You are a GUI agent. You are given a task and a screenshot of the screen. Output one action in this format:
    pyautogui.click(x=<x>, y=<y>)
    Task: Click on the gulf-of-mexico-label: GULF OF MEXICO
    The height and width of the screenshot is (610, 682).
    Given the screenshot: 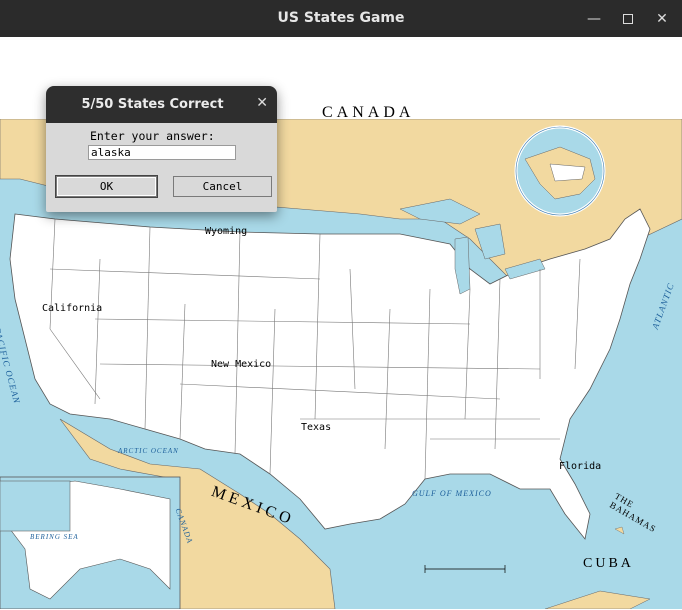 What is the action you would take?
    pyautogui.click(x=452, y=493)
    